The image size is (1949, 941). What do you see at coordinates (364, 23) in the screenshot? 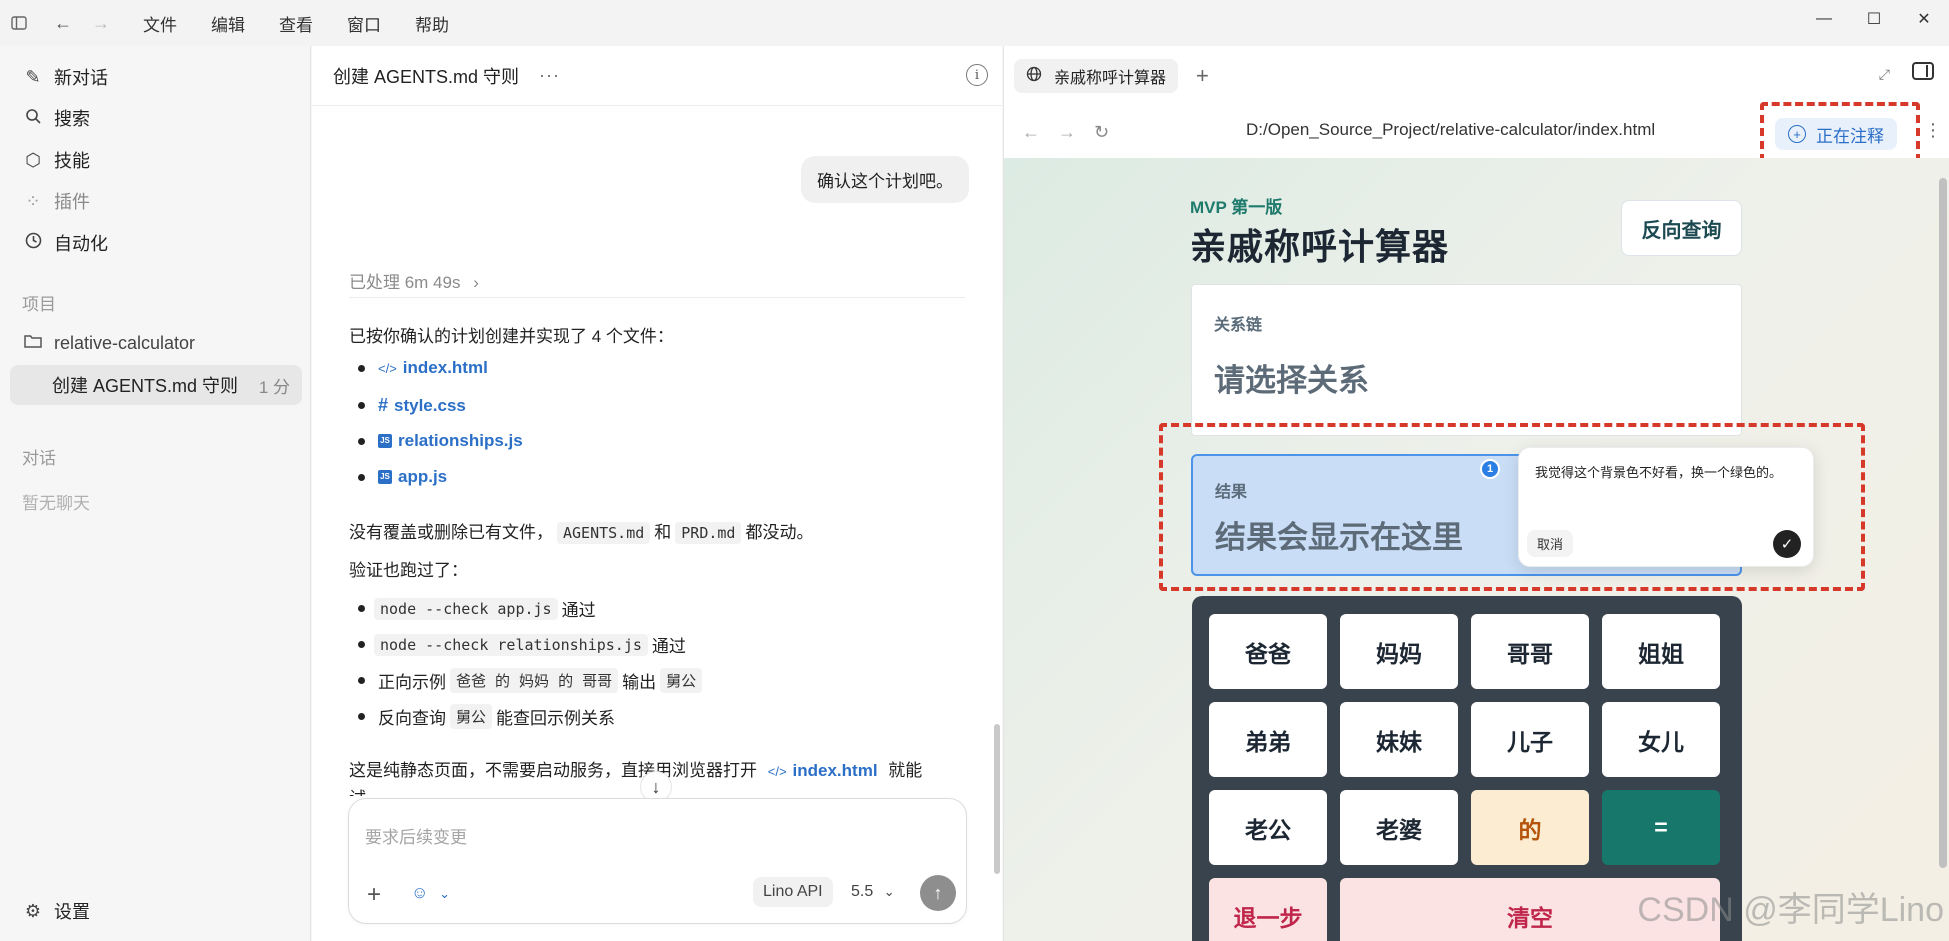
I see `menu-window: 窗口` at bounding box center [364, 23].